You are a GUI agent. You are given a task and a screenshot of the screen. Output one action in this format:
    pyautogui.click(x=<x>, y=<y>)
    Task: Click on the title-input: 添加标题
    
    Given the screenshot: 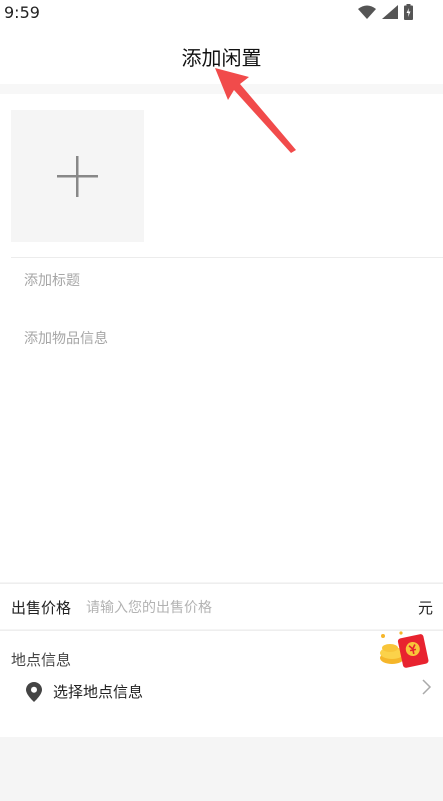 What is the action you would take?
    pyautogui.click(x=52, y=280)
    